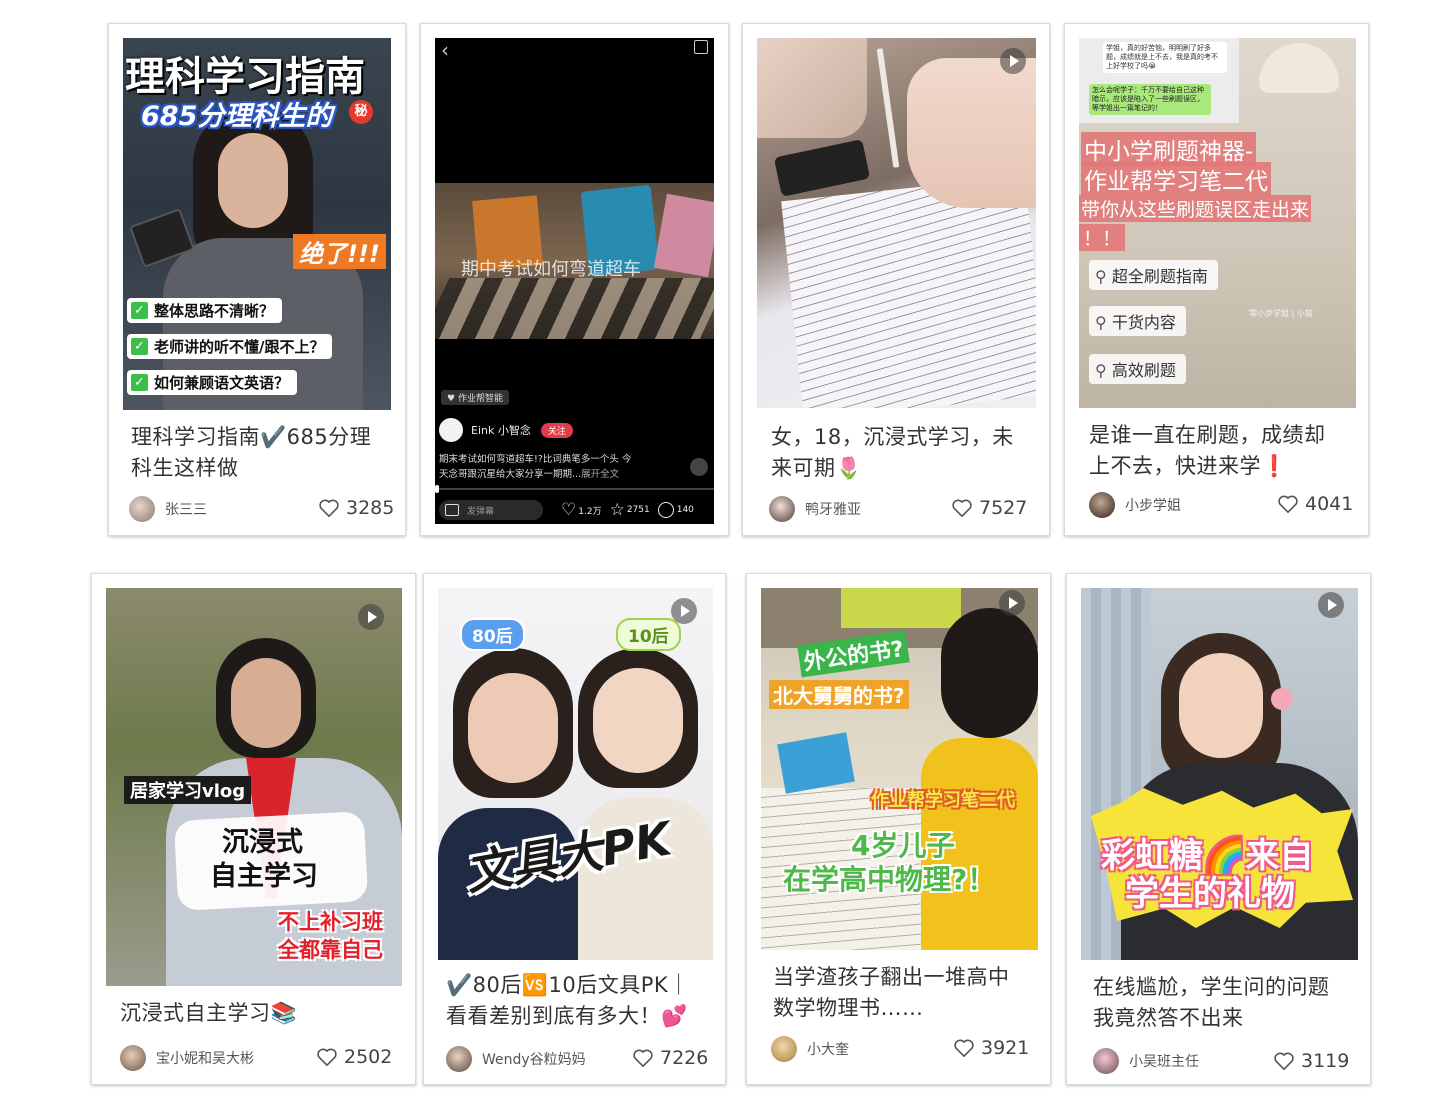 This screenshot has width=1456, height=1120. Describe the element at coordinates (370, 508) in the screenshot. I see `like-count: 3285` at that location.